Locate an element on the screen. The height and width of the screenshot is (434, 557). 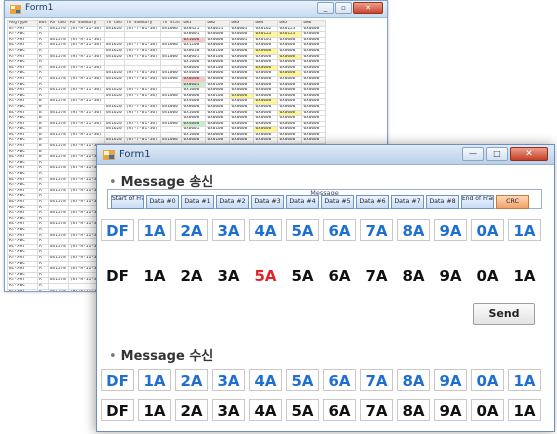
foreground-title-bar: Form1 — □ ✕ is located at coordinates (325, 155).